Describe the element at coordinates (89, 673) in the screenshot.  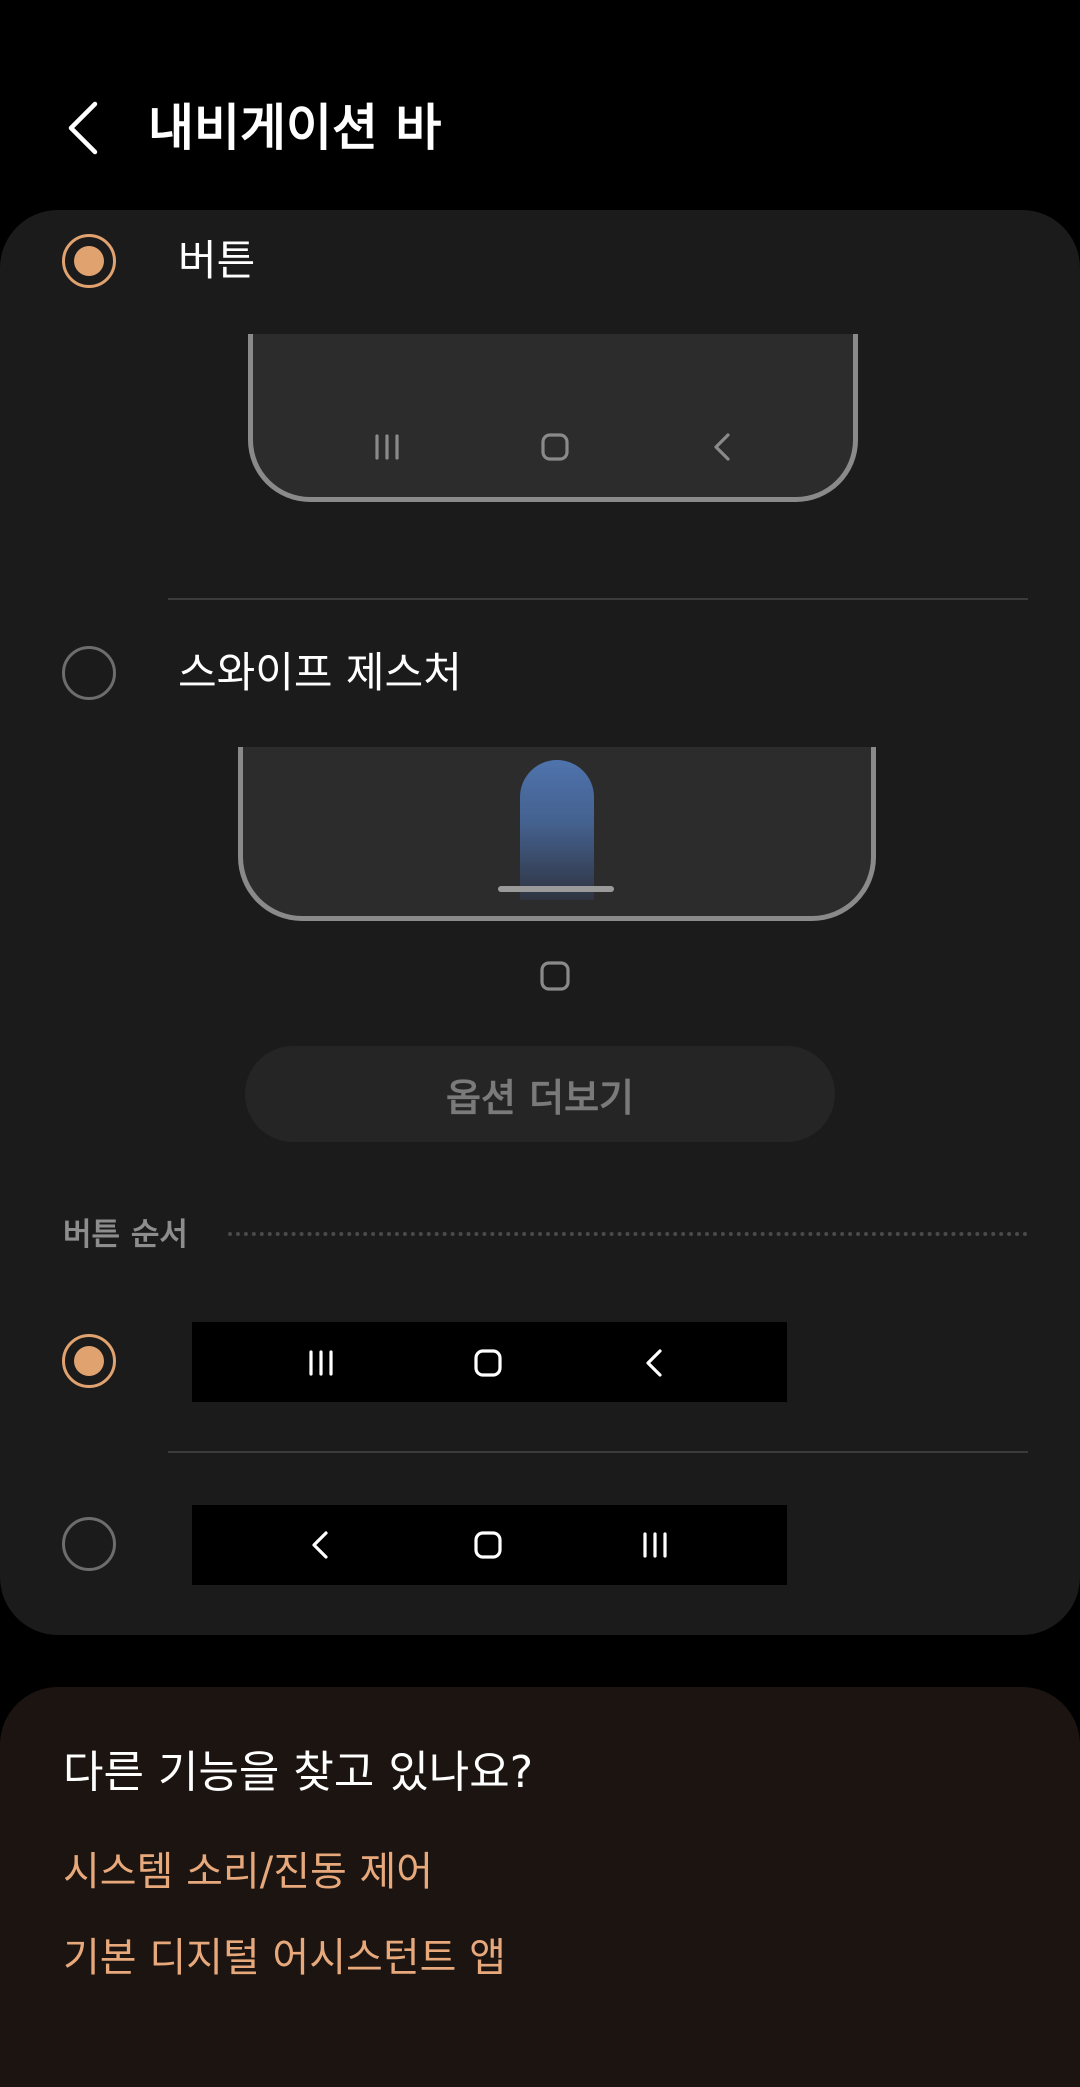
I see `radio-swipe-gestures-option` at that location.